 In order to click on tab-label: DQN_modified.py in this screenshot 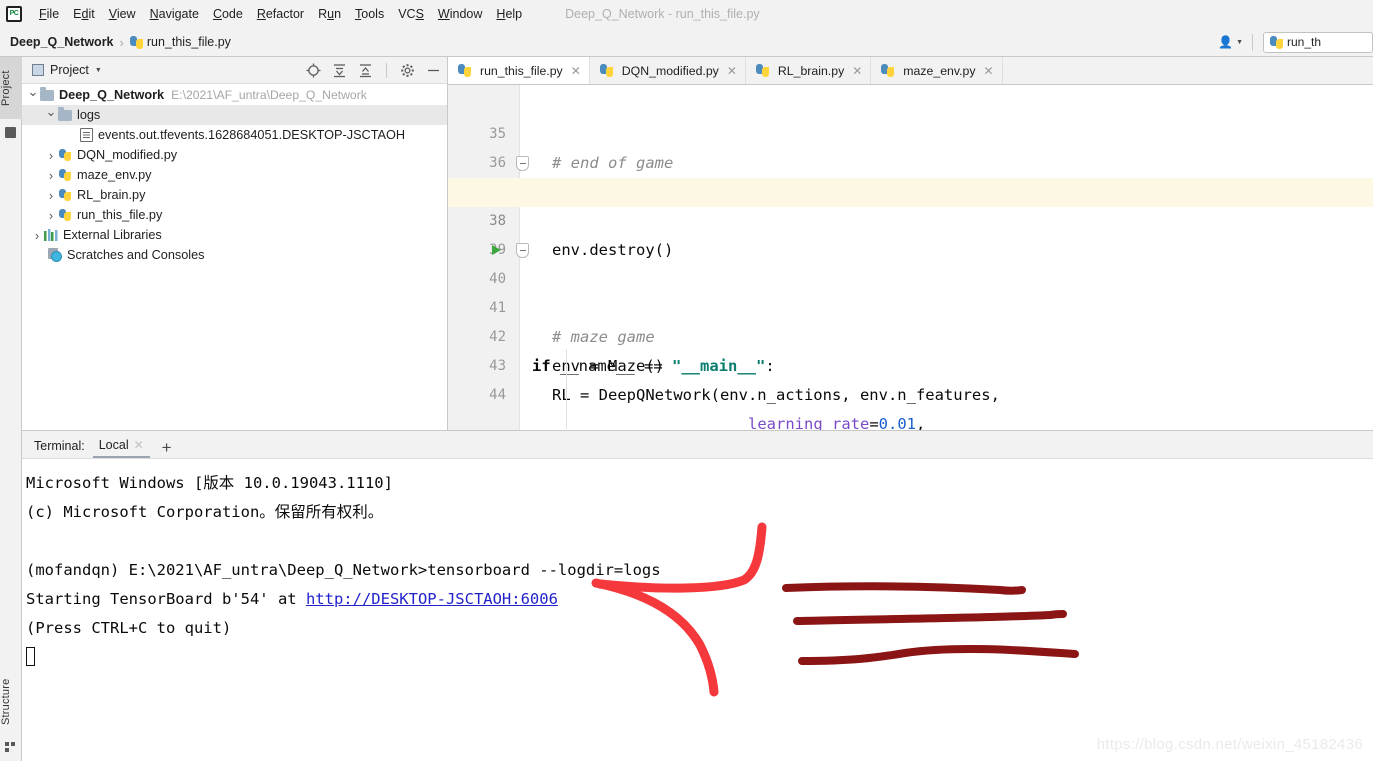, I will do `click(670, 70)`.